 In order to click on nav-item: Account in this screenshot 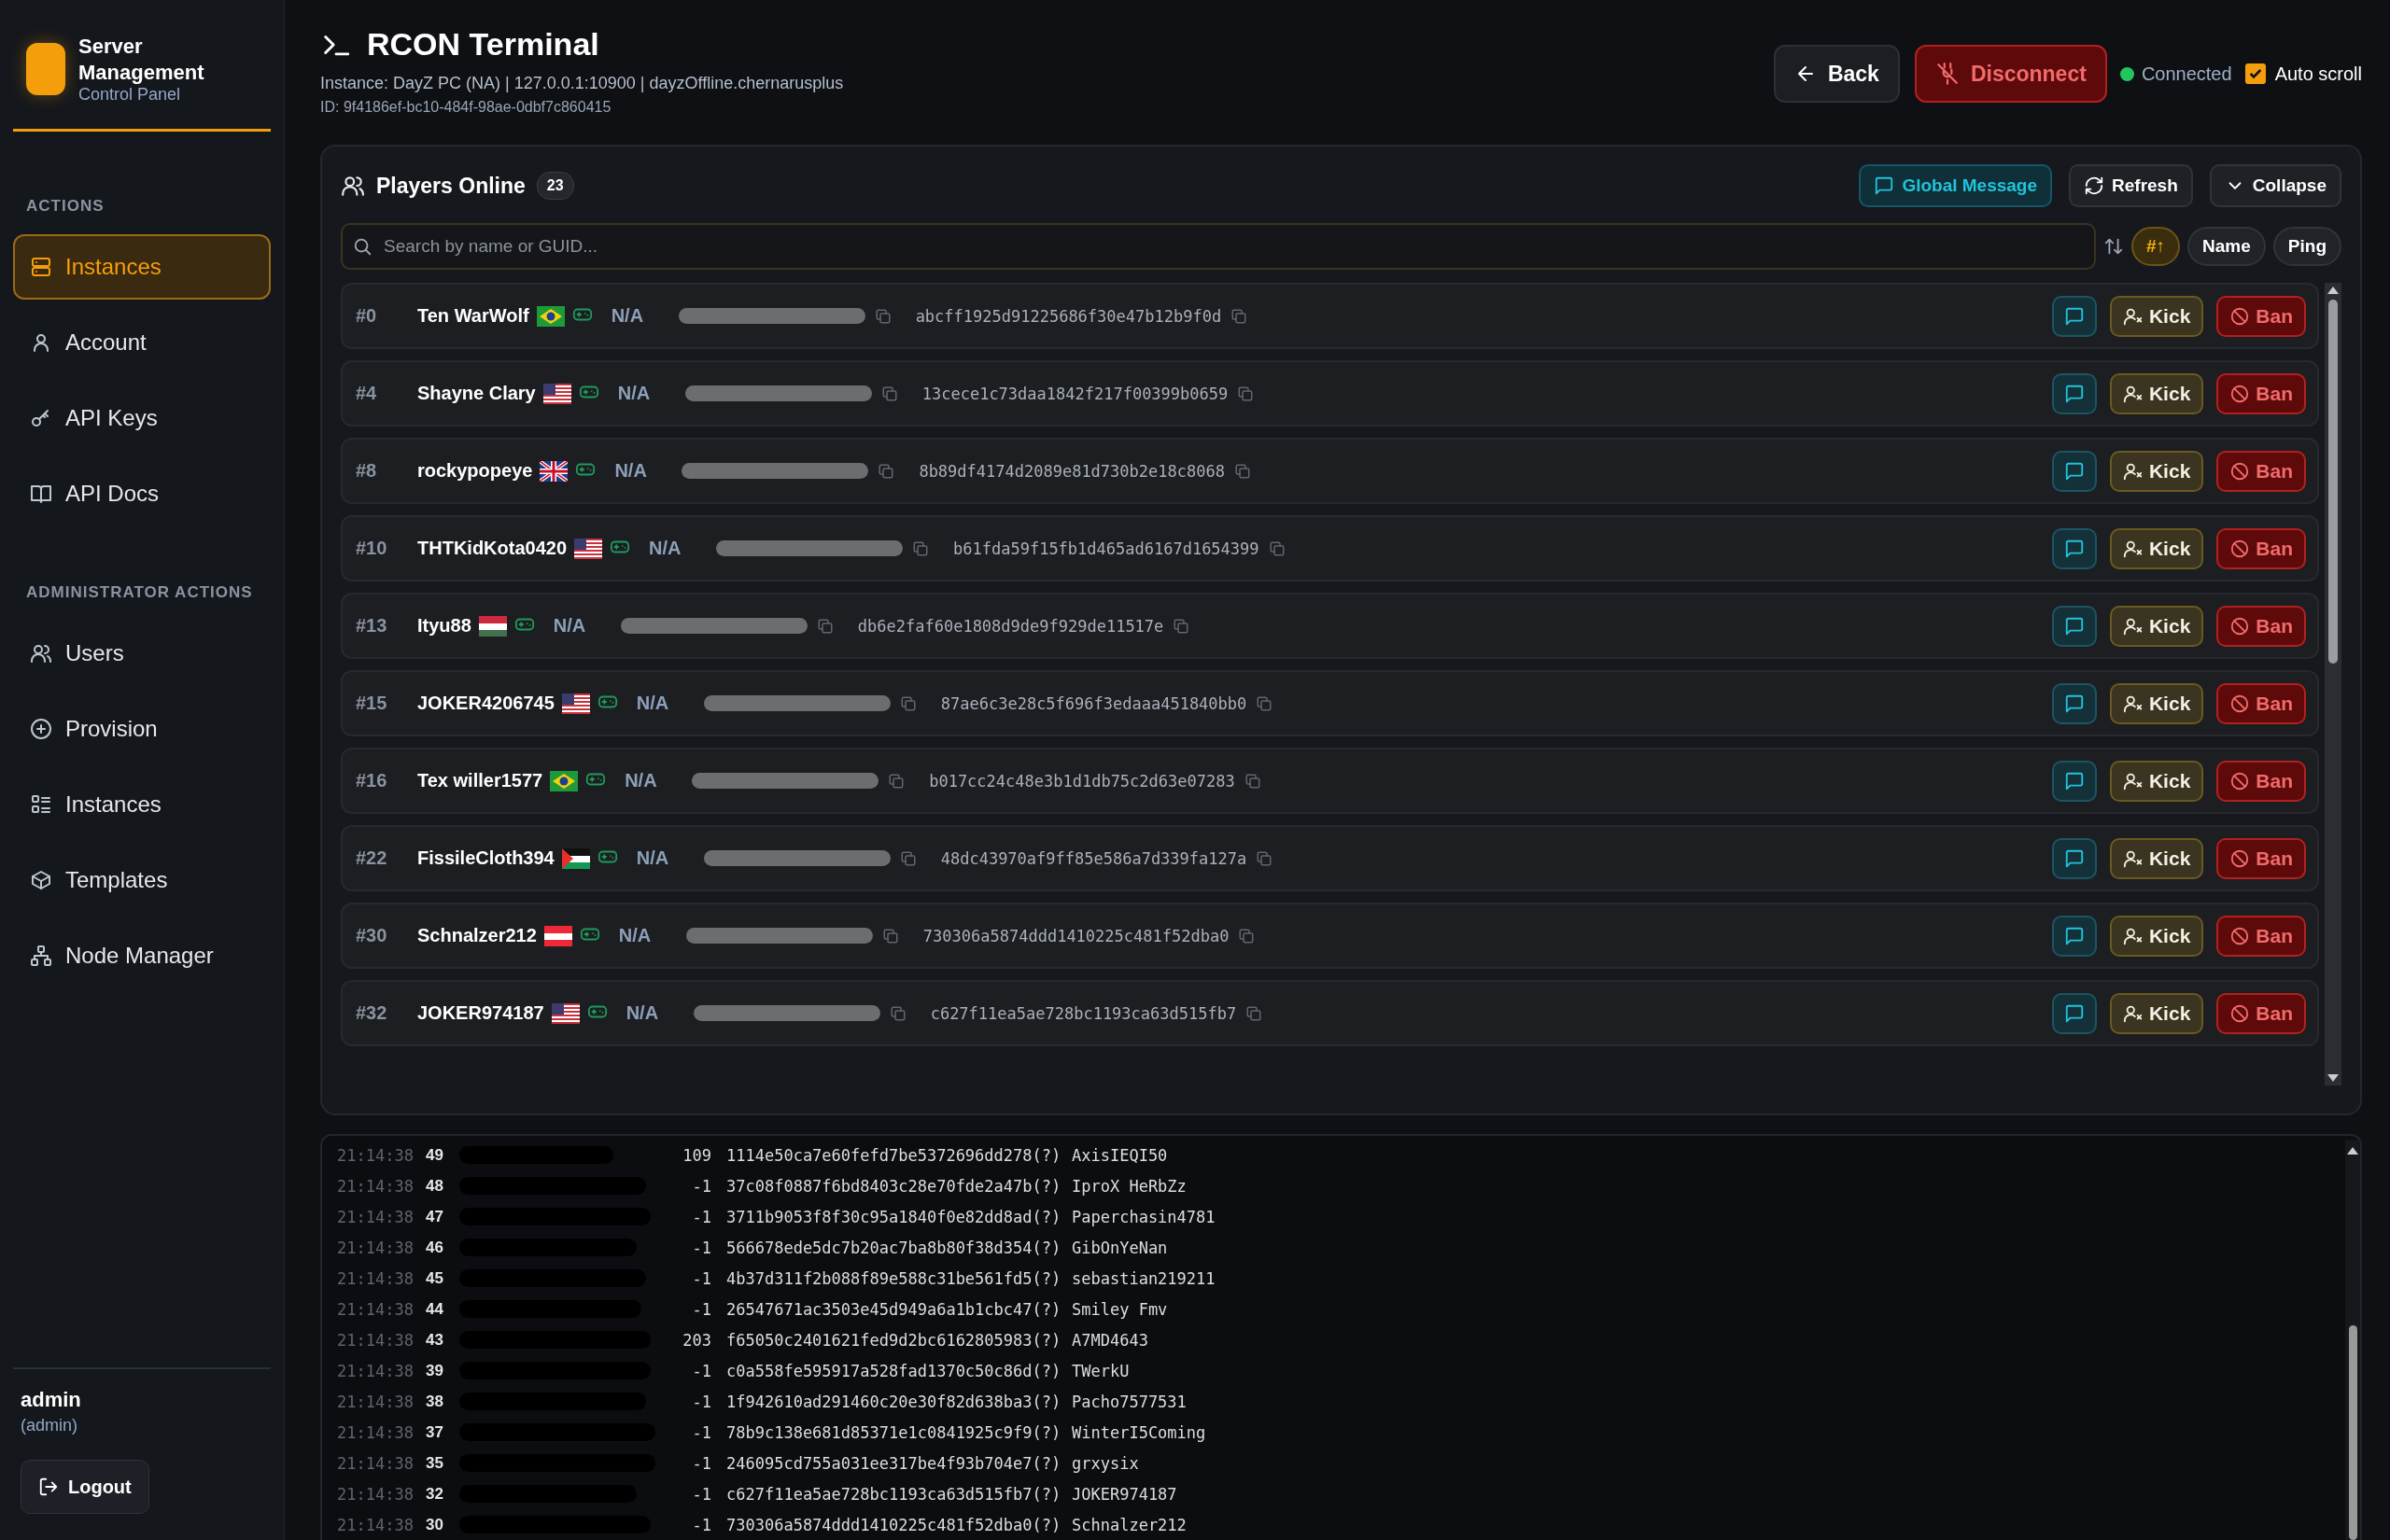, I will do `click(142, 342)`.